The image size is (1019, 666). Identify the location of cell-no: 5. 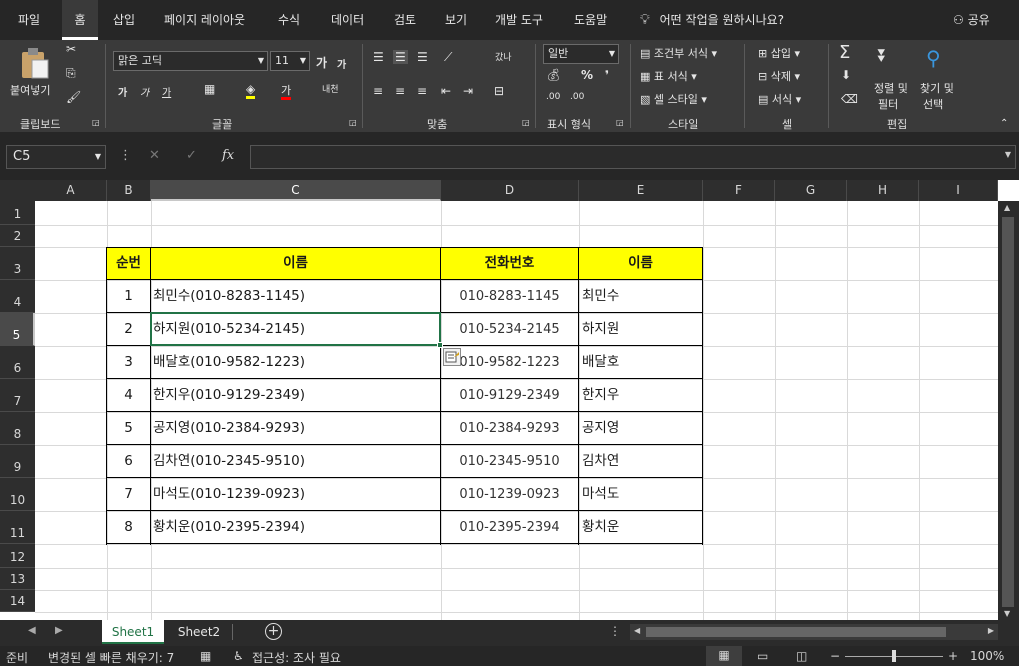
(128, 428).